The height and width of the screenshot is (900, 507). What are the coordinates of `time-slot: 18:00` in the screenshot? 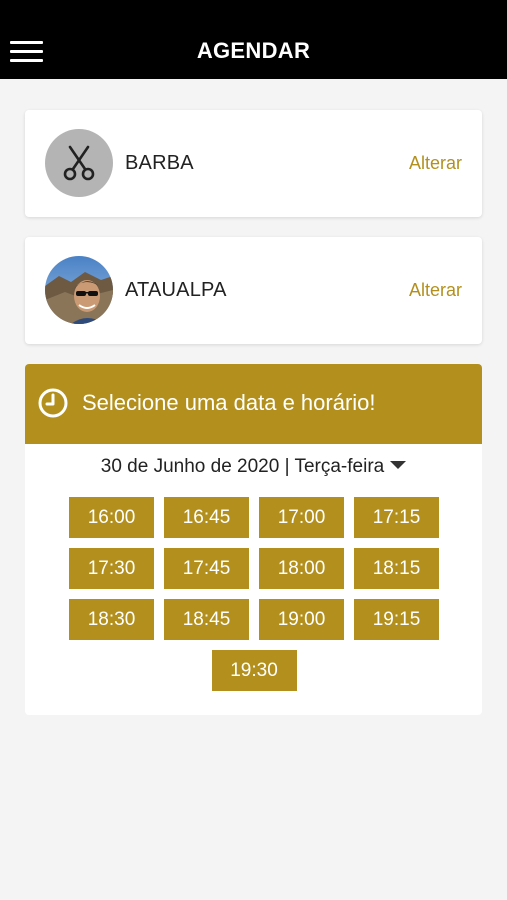 It's located at (301, 568).